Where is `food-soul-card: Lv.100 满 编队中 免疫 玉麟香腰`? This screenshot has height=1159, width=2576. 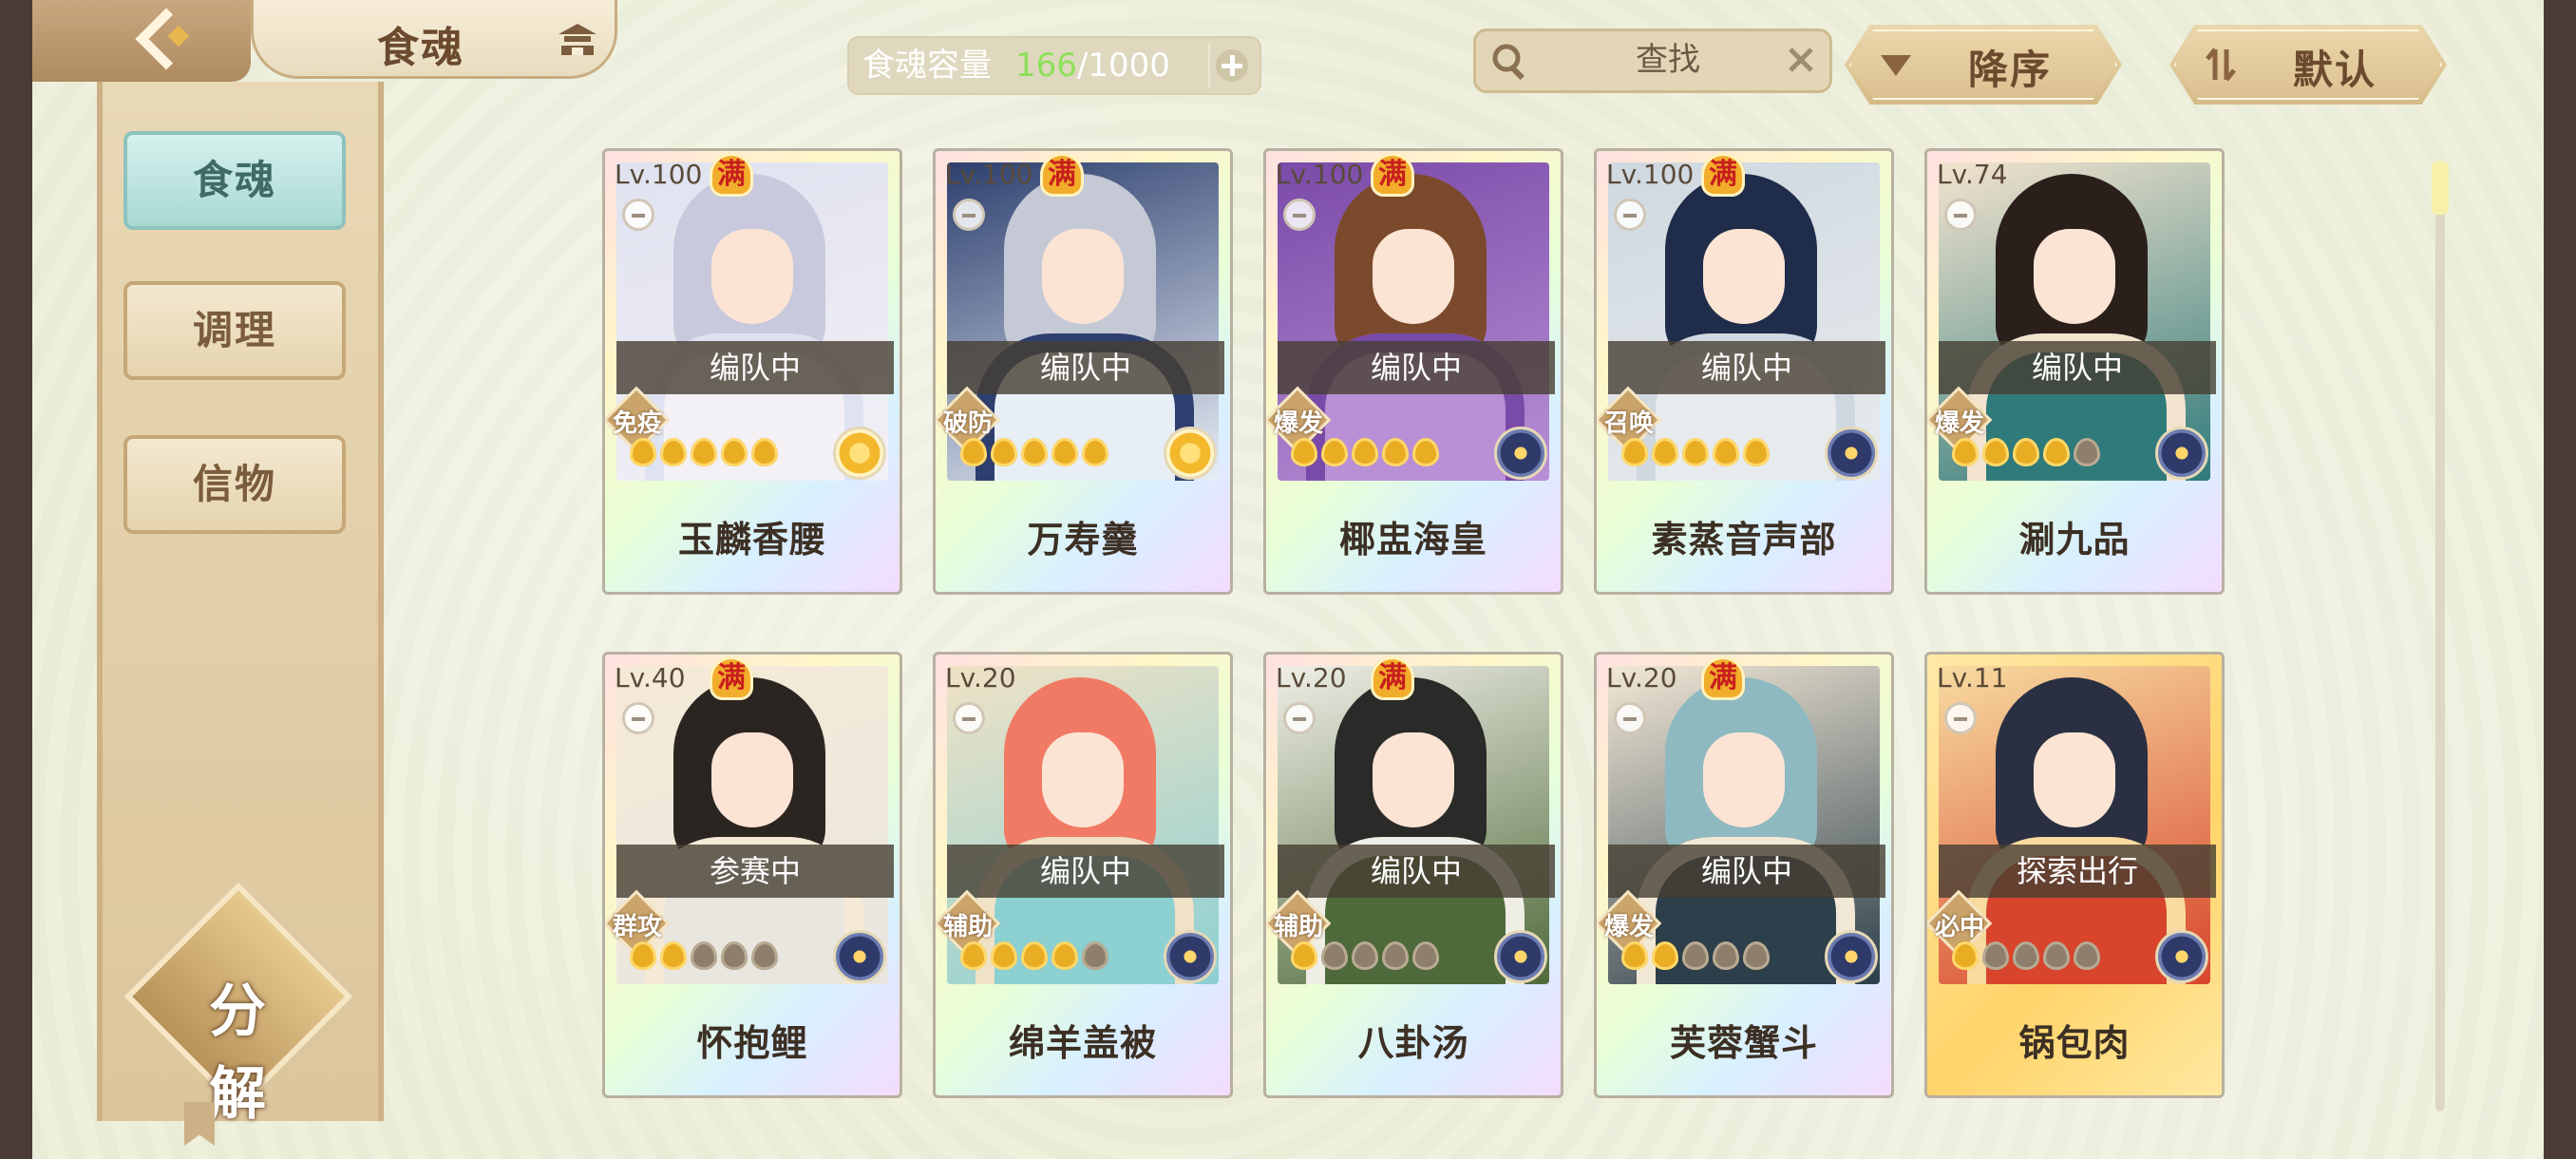
food-soul-card: Lv.100 满 编队中 免疫 玉麟香腰 is located at coordinates (752, 371).